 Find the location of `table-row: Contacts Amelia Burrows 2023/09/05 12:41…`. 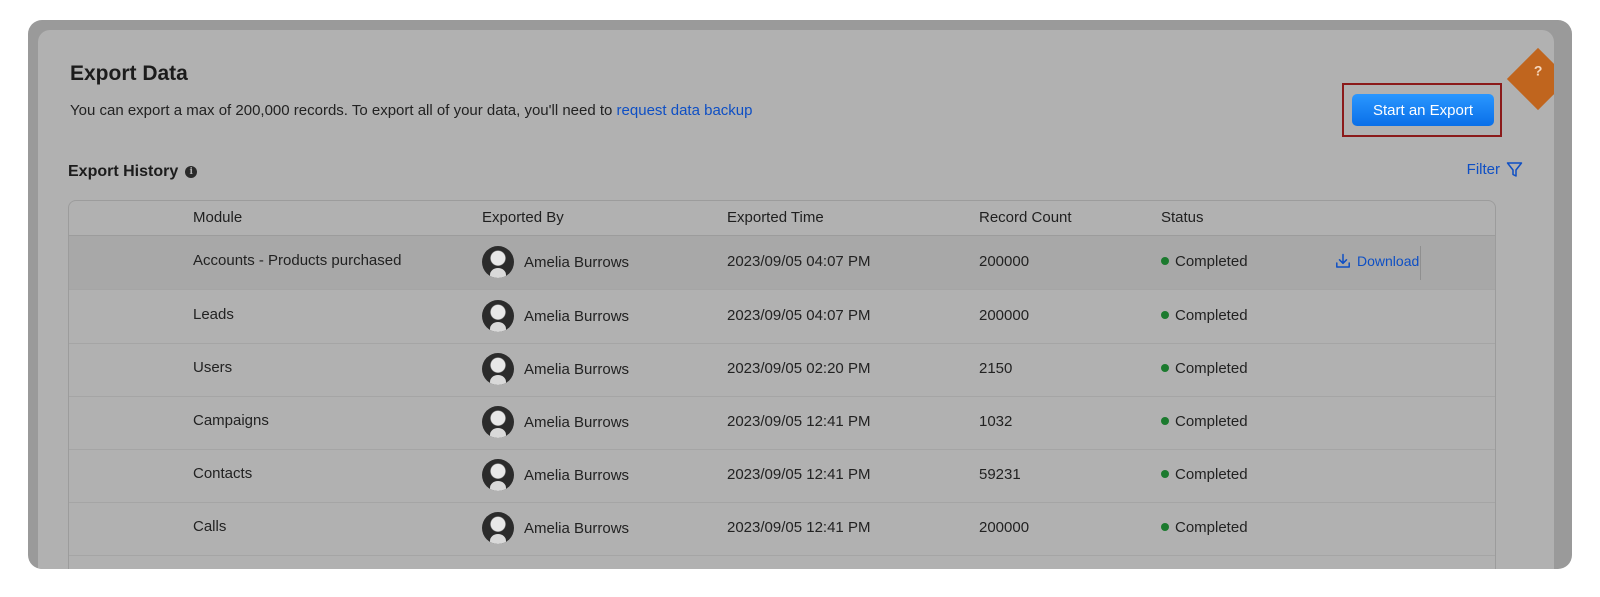

table-row: Contacts Amelia Burrows 2023/09/05 12:41… is located at coordinates (782, 476).